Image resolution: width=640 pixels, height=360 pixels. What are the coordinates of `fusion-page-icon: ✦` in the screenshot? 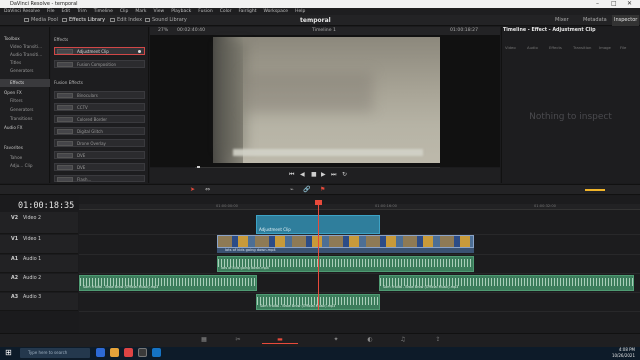 It's located at (336, 340).